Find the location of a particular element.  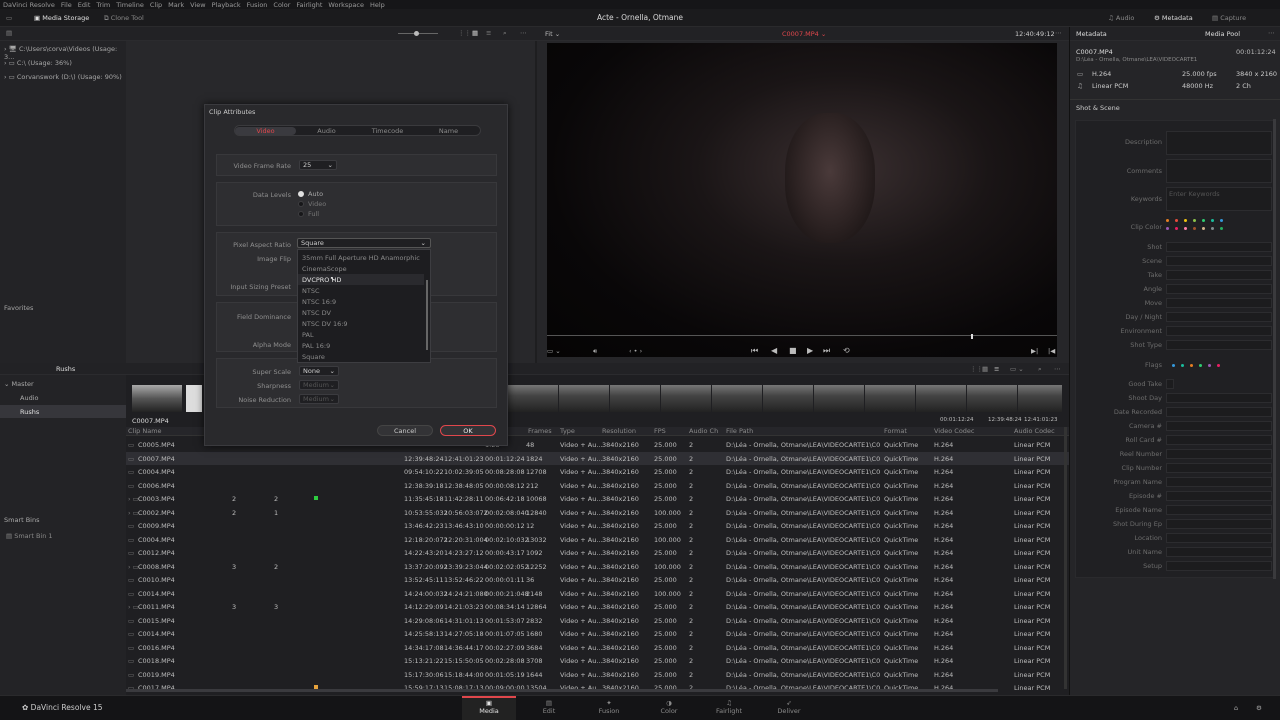

vertical-scrollbar is located at coordinates (1065, 558).